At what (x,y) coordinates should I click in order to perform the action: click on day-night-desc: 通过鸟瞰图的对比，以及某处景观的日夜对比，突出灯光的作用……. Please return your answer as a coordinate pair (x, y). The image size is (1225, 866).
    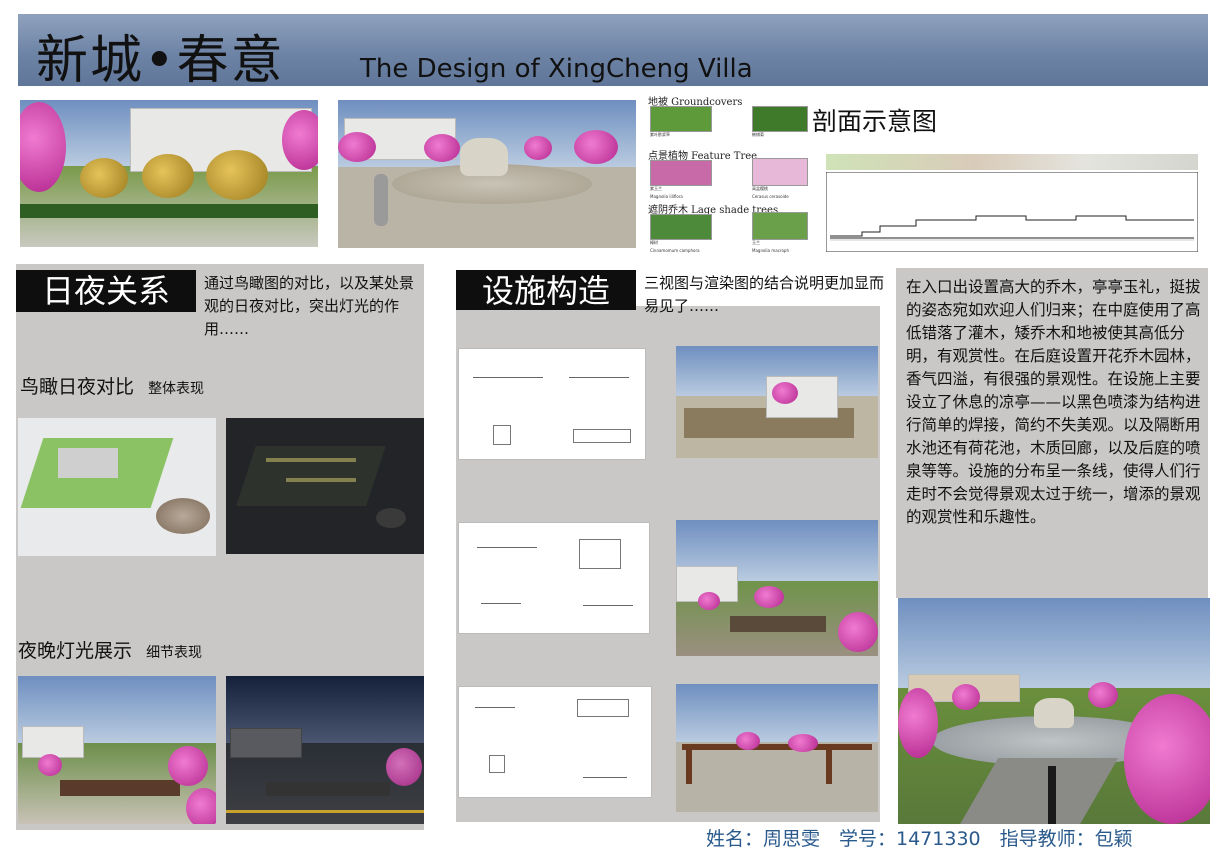
    Looking at the image, I should click on (309, 306).